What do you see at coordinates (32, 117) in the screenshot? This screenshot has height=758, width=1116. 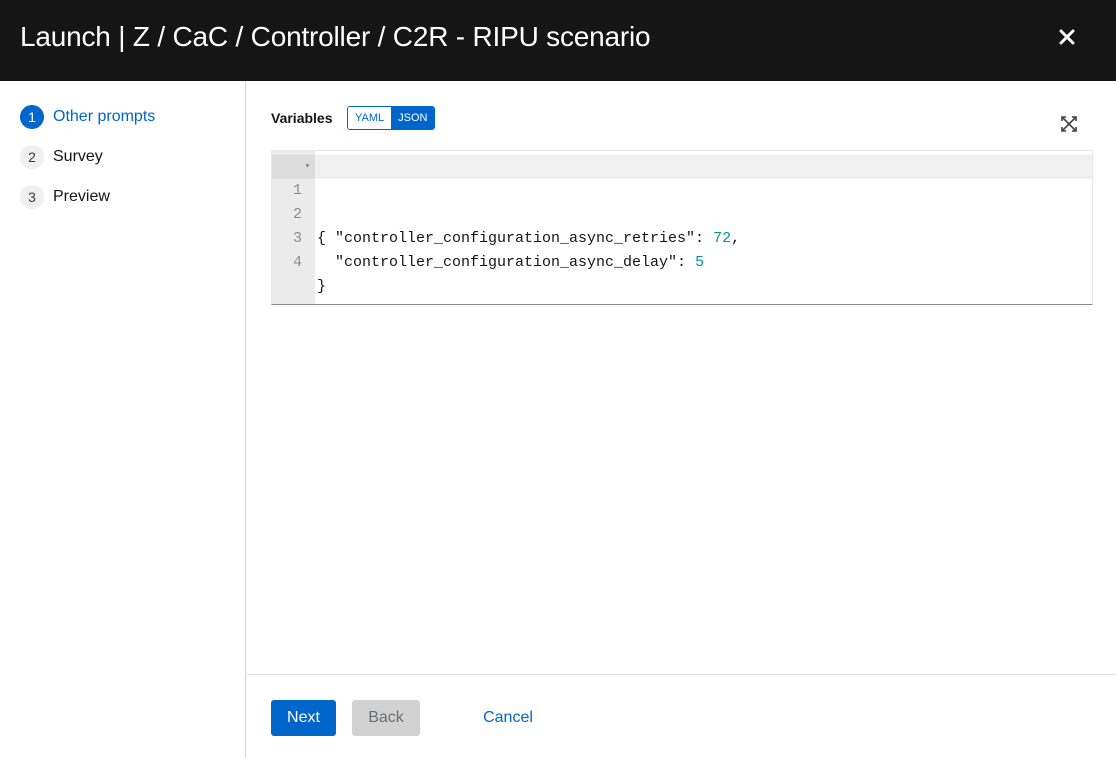 I see `step-number: 1` at bounding box center [32, 117].